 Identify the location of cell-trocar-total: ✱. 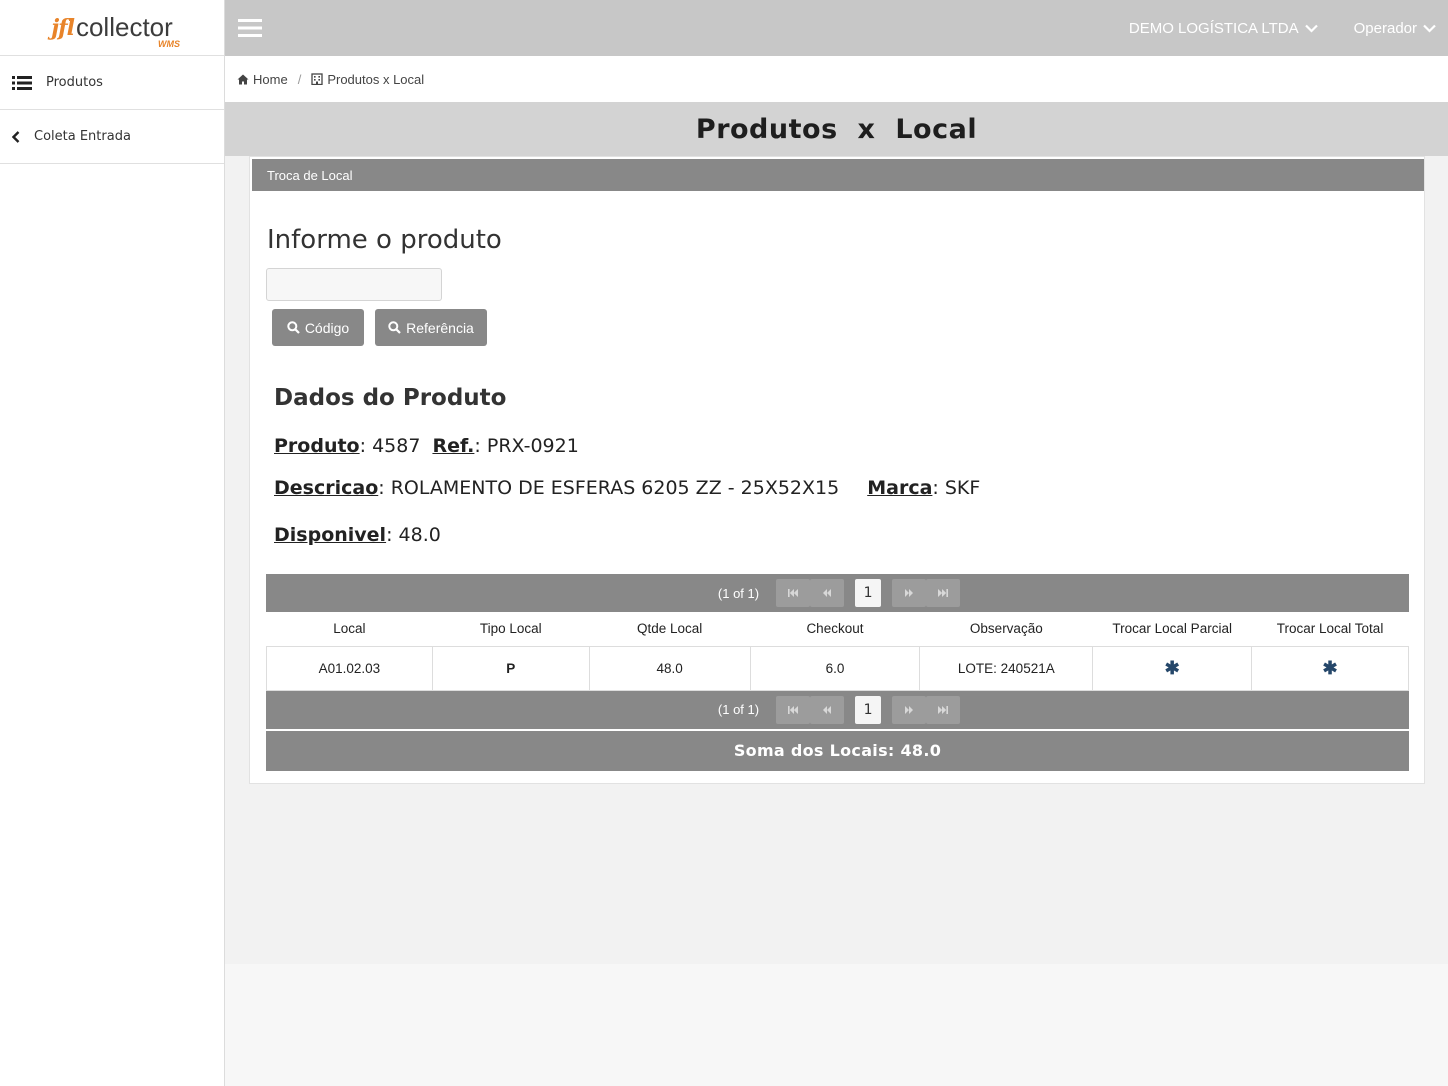
(1330, 668).